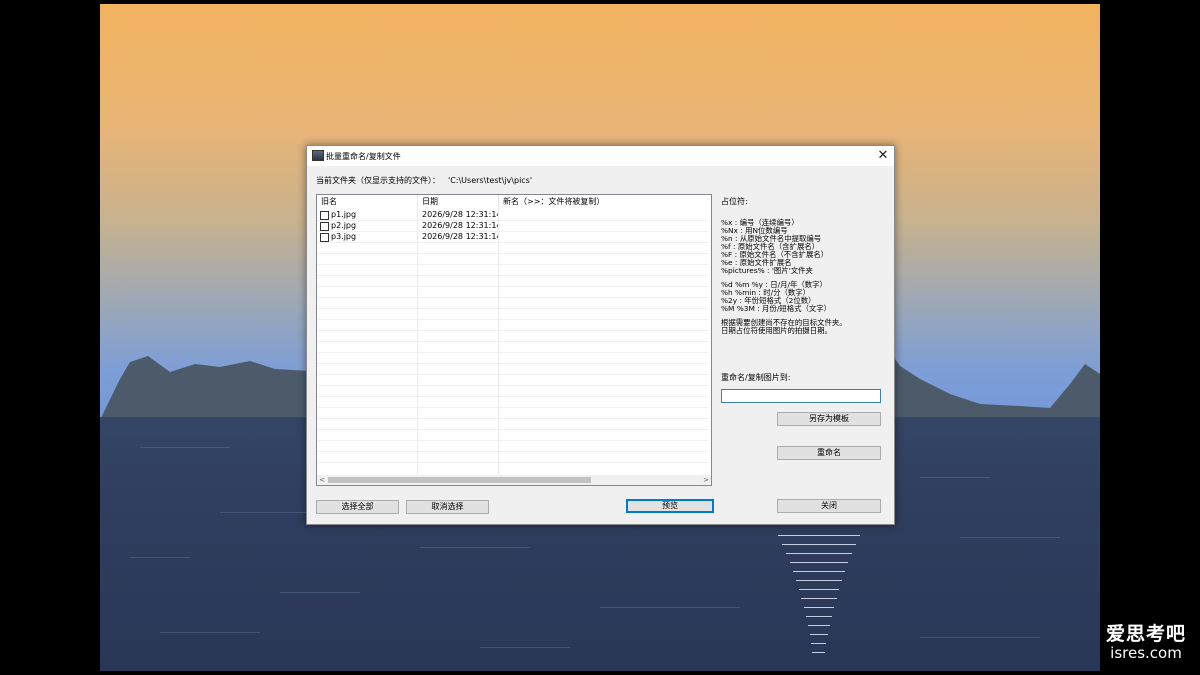 The image size is (1200, 675). I want to click on file-row: p2.jpg 2026/9/28 12:31:14, so click(513, 226).